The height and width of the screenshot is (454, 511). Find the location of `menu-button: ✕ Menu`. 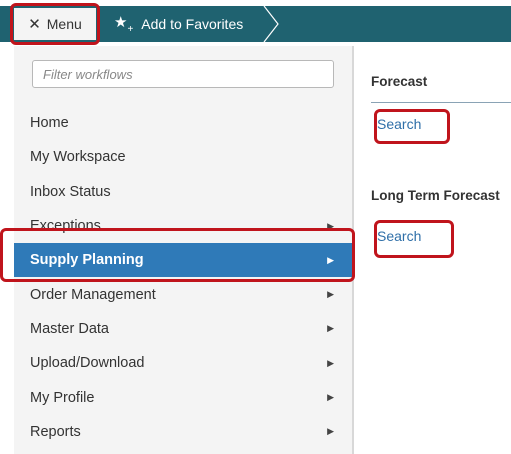

menu-button: ✕ Menu is located at coordinates (55, 24).